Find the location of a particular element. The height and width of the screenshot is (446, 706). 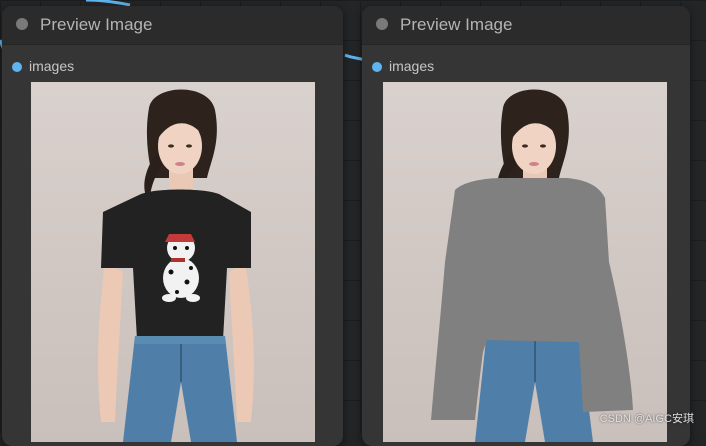

watermark: CSDN @AIGC安琪 is located at coordinates (646, 419).